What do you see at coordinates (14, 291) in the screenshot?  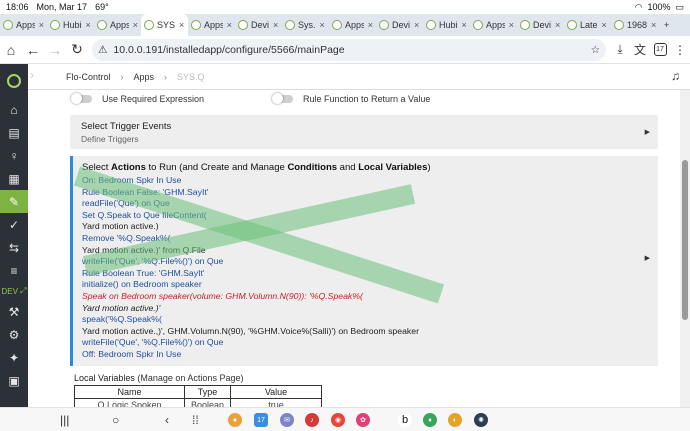 I see `sidebar-dev-label: DEV ⤢` at bounding box center [14, 291].